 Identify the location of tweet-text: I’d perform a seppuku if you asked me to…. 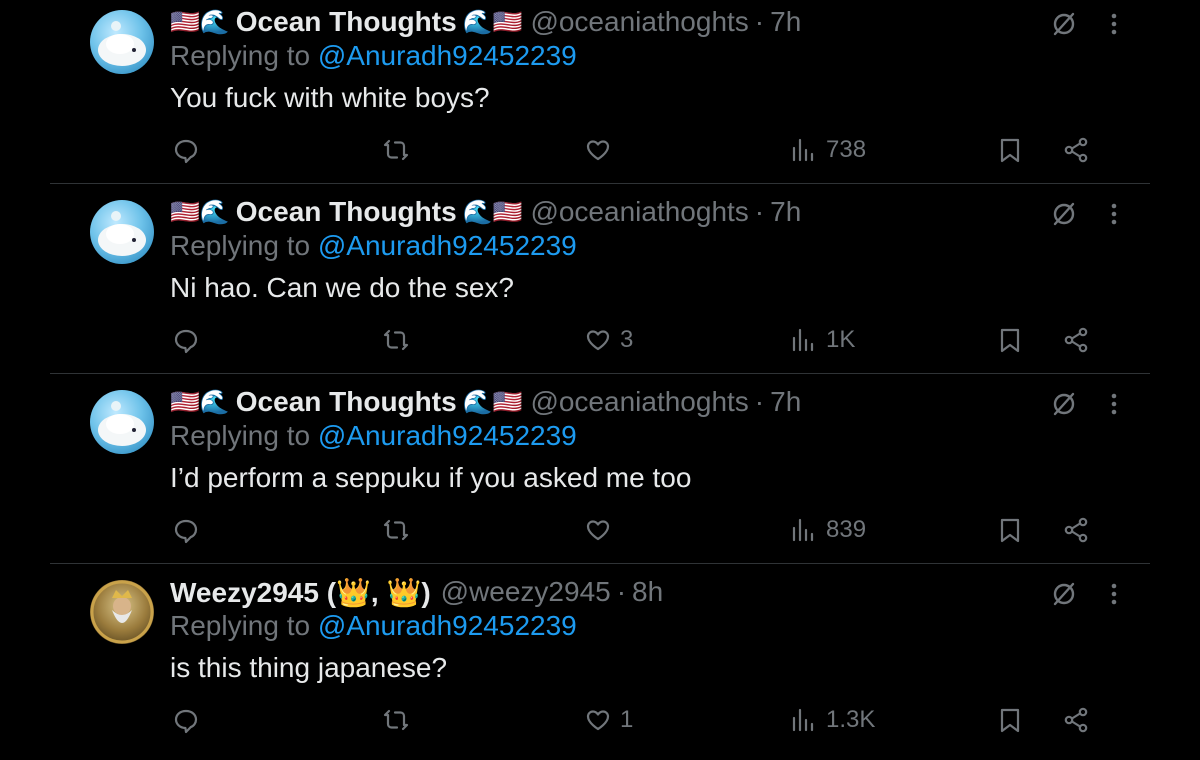
(431, 477).